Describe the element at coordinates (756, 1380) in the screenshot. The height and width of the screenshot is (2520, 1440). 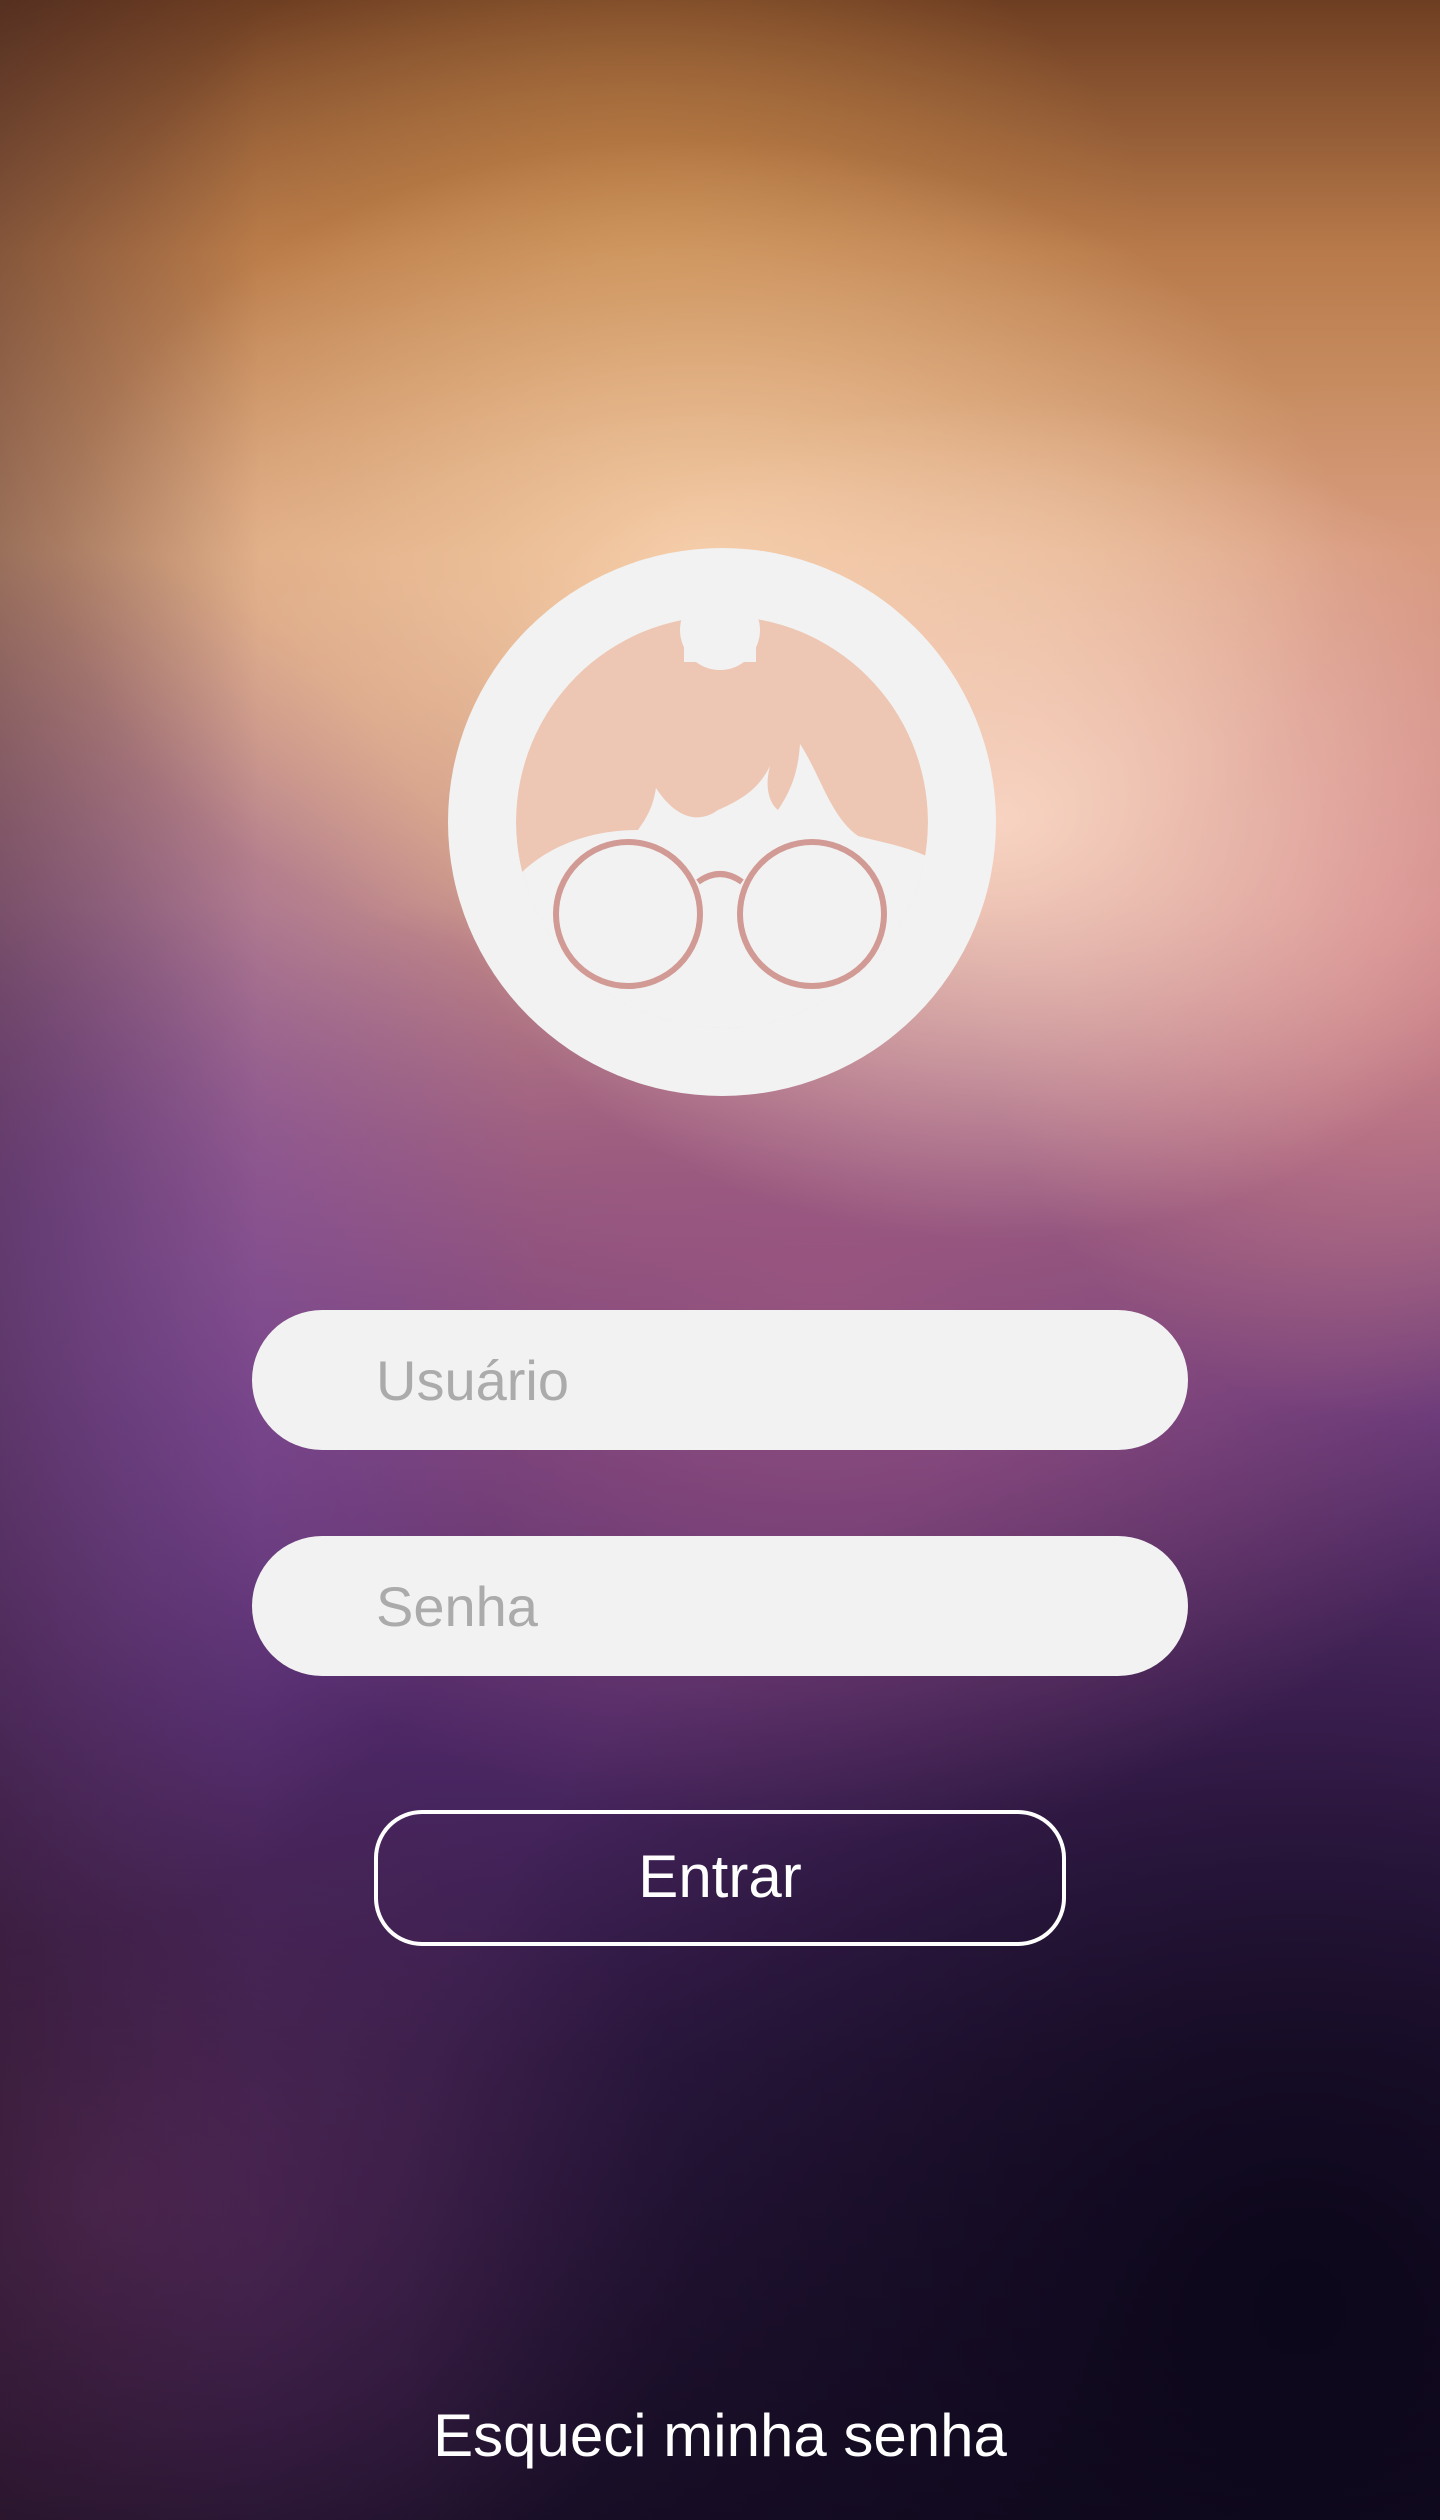
I see `username-input` at that location.